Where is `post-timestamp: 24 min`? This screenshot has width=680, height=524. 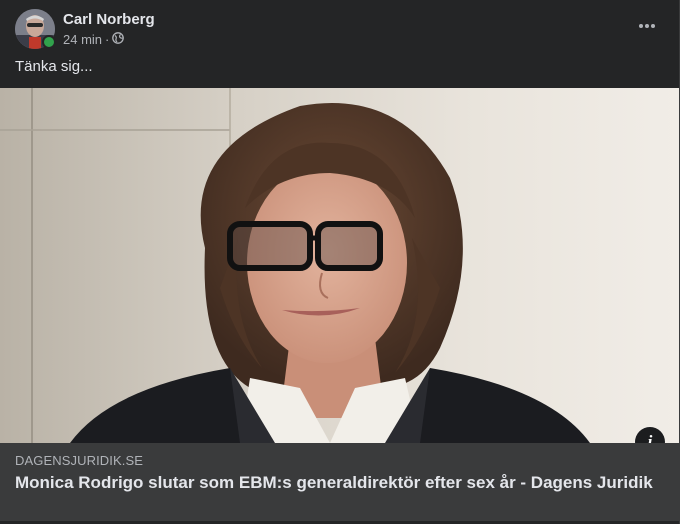
post-timestamp: 24 min is located at coordinates (82, 39).